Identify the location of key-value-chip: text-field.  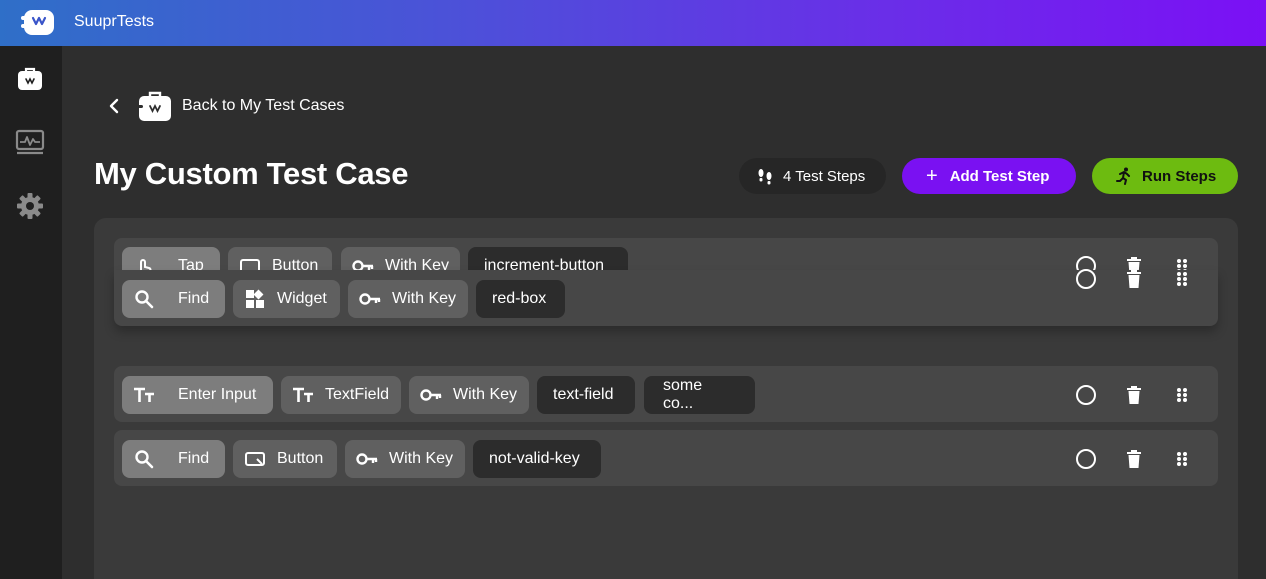
(586, 395).